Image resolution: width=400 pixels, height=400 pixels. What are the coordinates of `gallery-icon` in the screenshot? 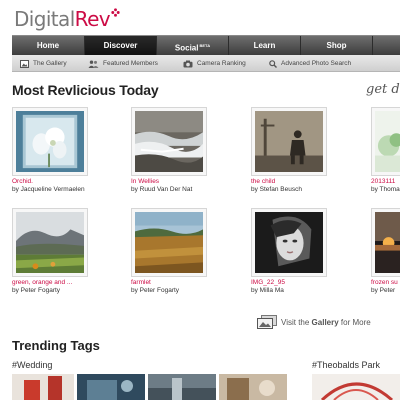 It's located at (24, 63).